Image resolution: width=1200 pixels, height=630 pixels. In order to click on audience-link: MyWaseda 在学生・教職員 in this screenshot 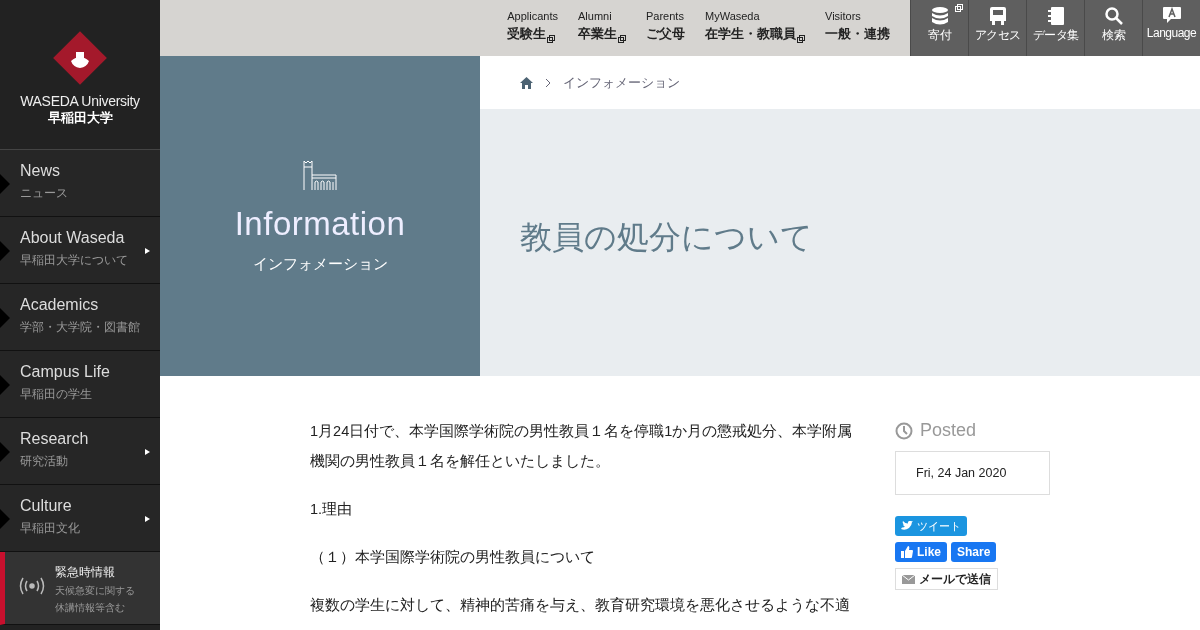, I will do `click(755, 33)`.